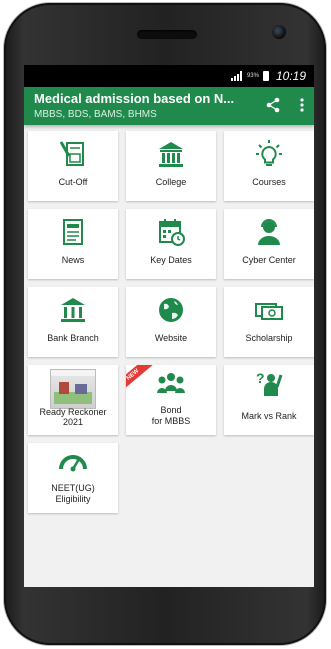  I want to click on tile-bond-for-mbbs: NEW Bond for MBBS, so click(171, 400).